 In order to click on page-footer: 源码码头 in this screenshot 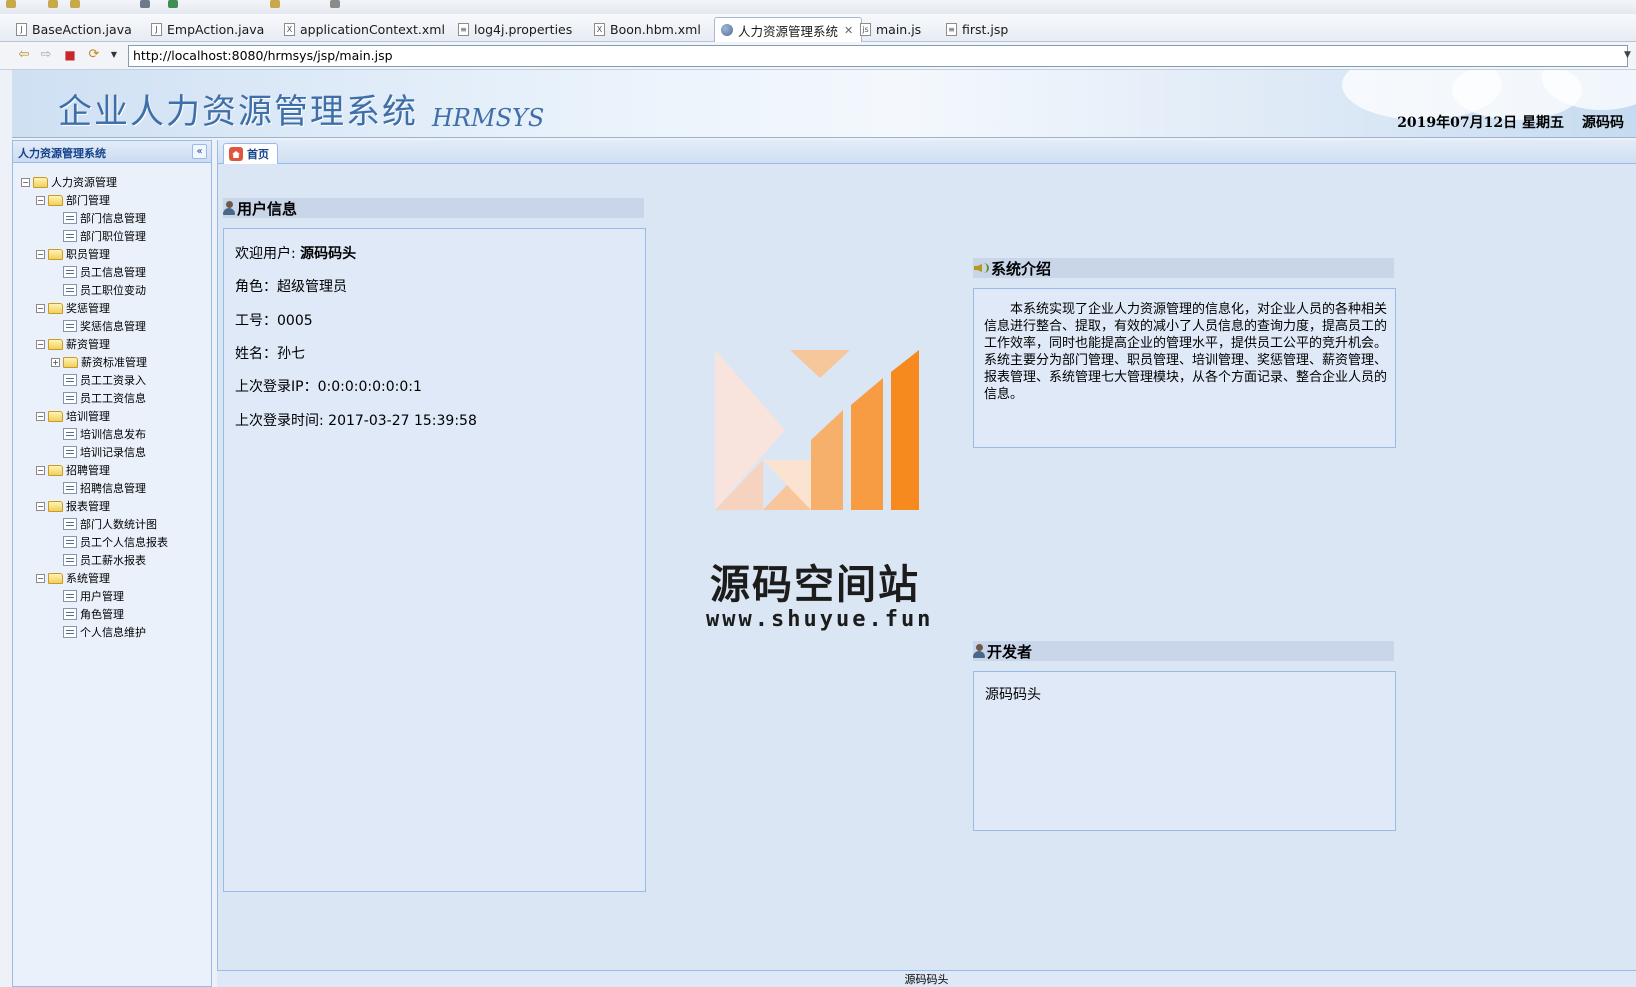, I will do `click(926, 978)`.